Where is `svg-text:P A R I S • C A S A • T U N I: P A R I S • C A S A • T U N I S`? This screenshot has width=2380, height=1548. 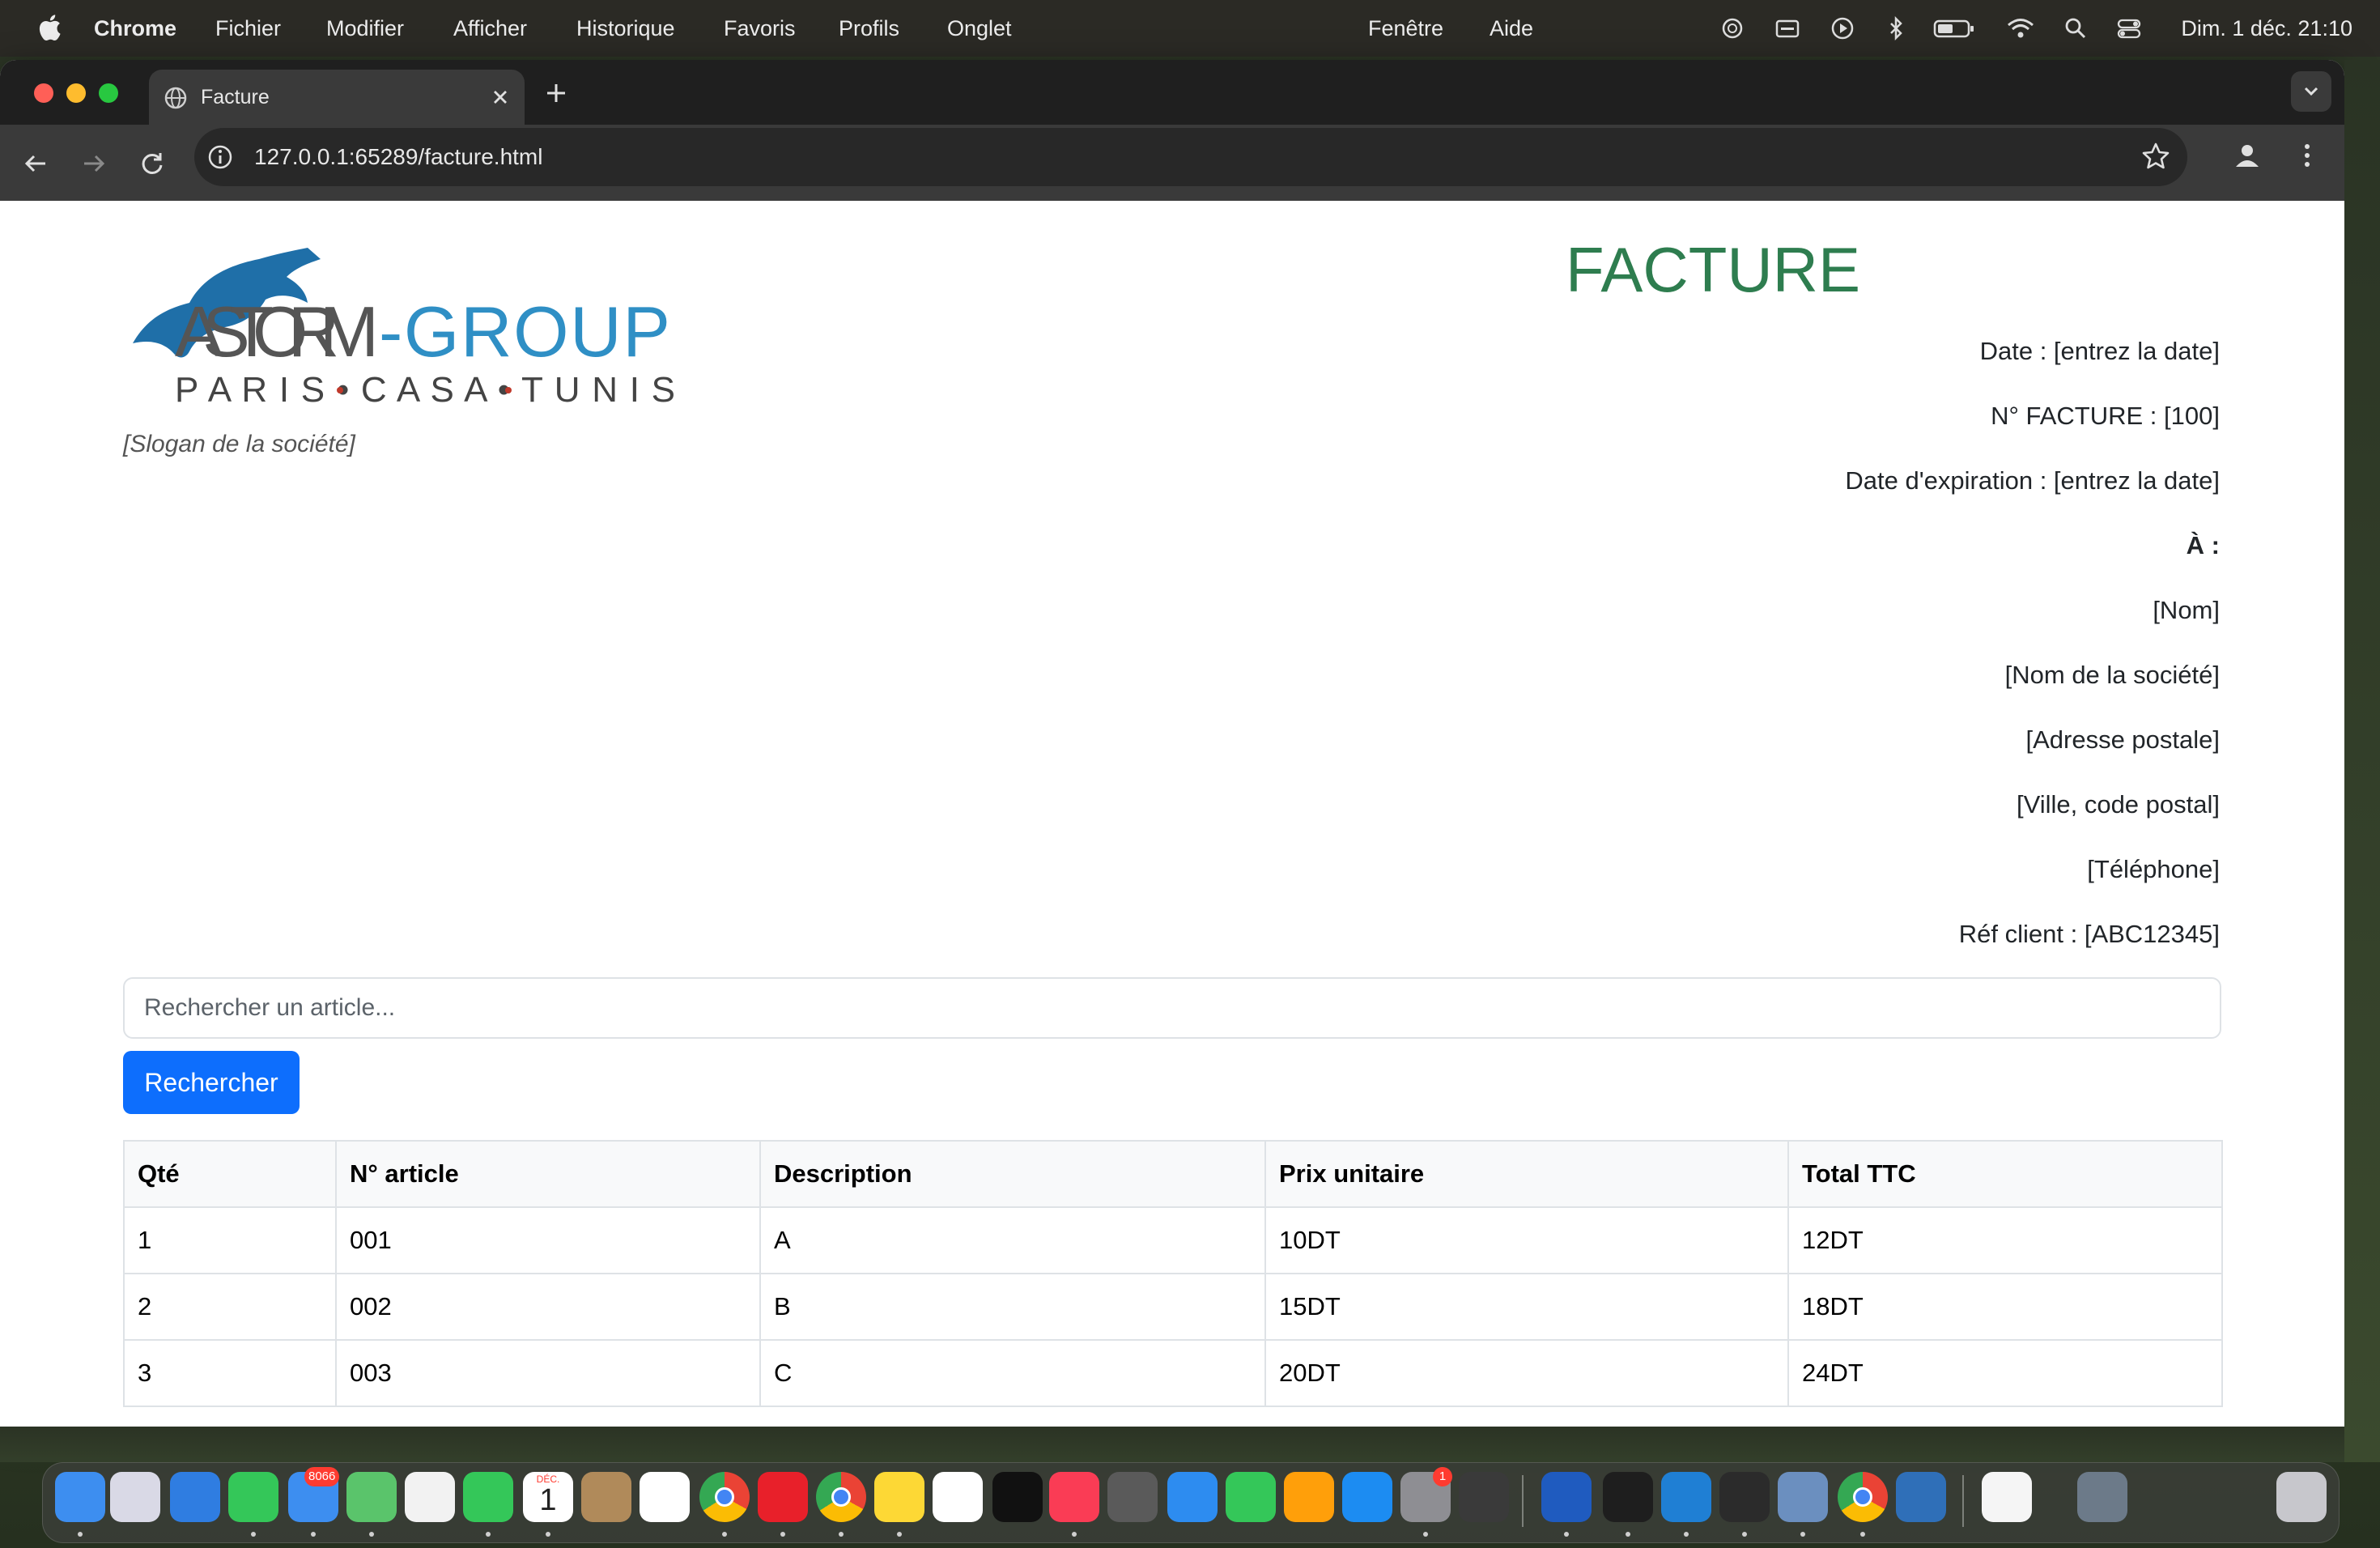 svg-text:P A R I S • C A S A • T U N I: P A R I S • C A S A • T U N I S is located at coordinates (425, 390).